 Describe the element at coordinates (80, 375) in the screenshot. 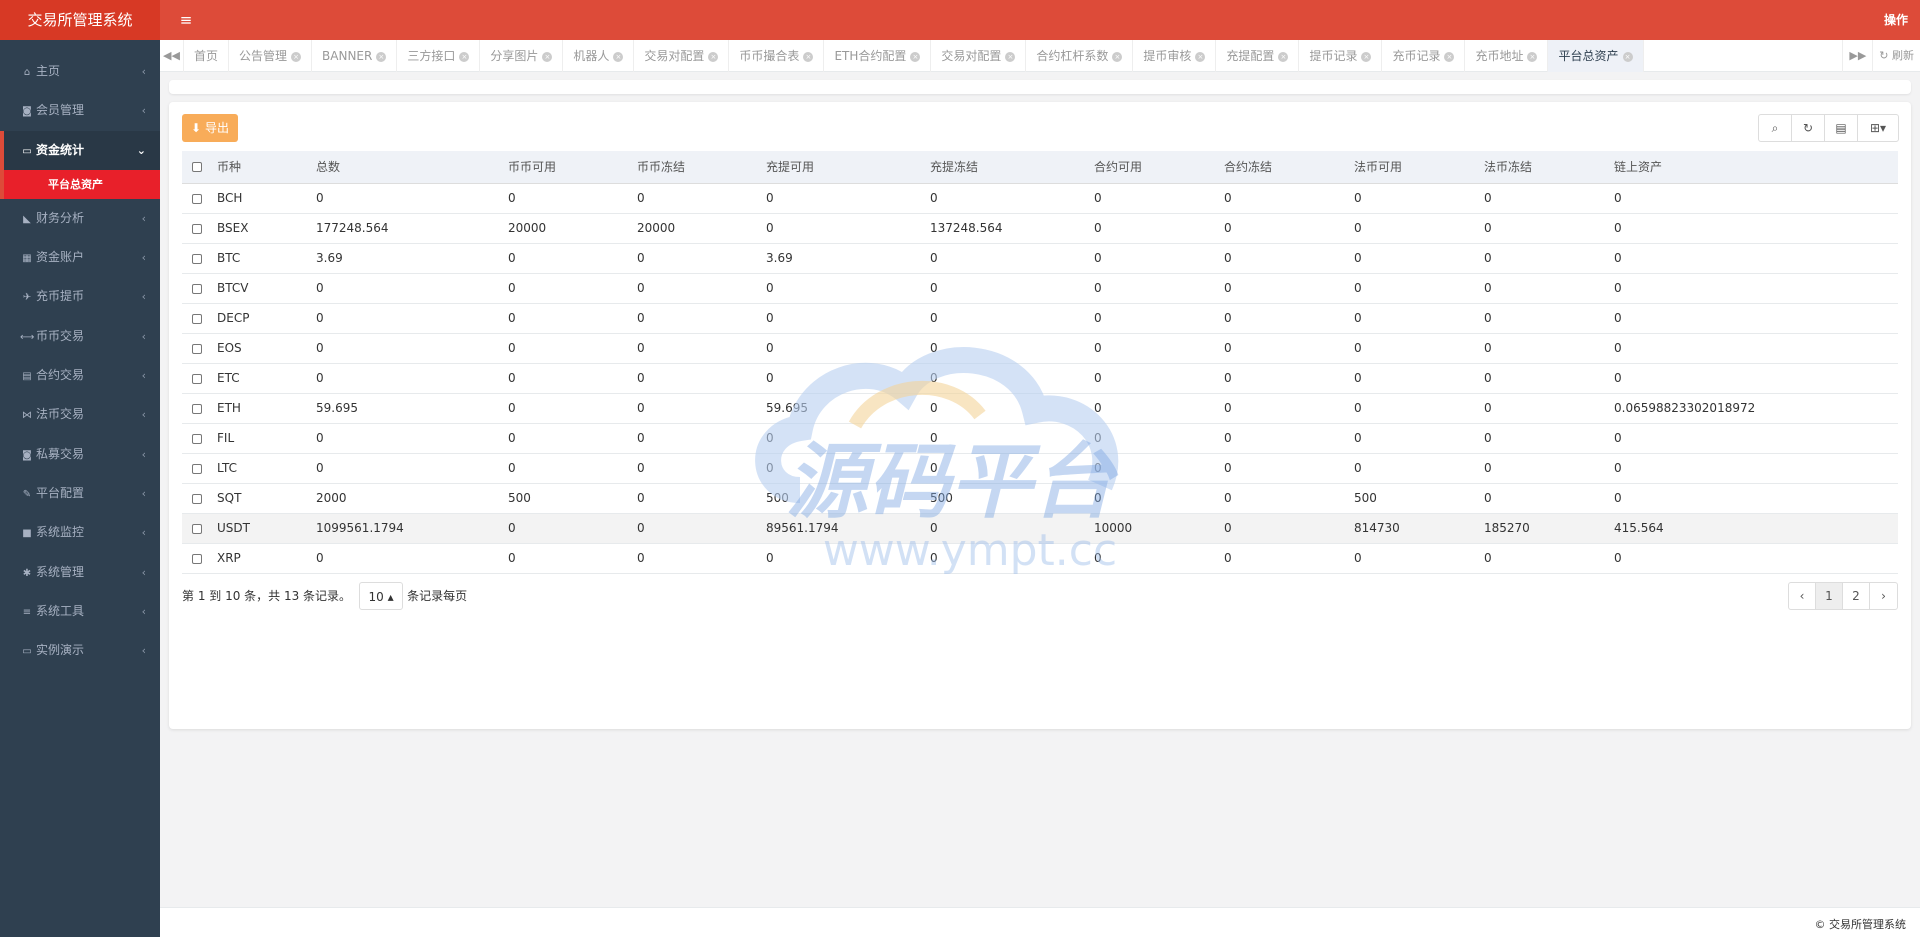

I see `sidebar-item-7: ▤ 合约交易 ‹` at that location.